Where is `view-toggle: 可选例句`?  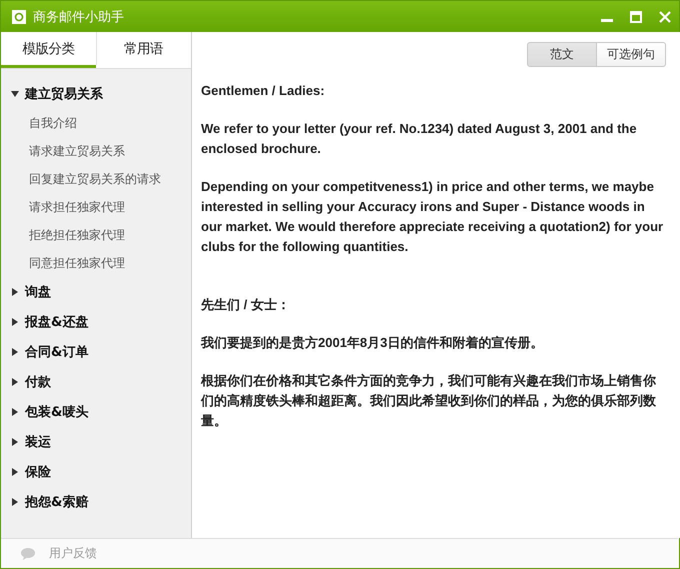
view-toggle: 可选例句 is located at coordinates (631, 54).